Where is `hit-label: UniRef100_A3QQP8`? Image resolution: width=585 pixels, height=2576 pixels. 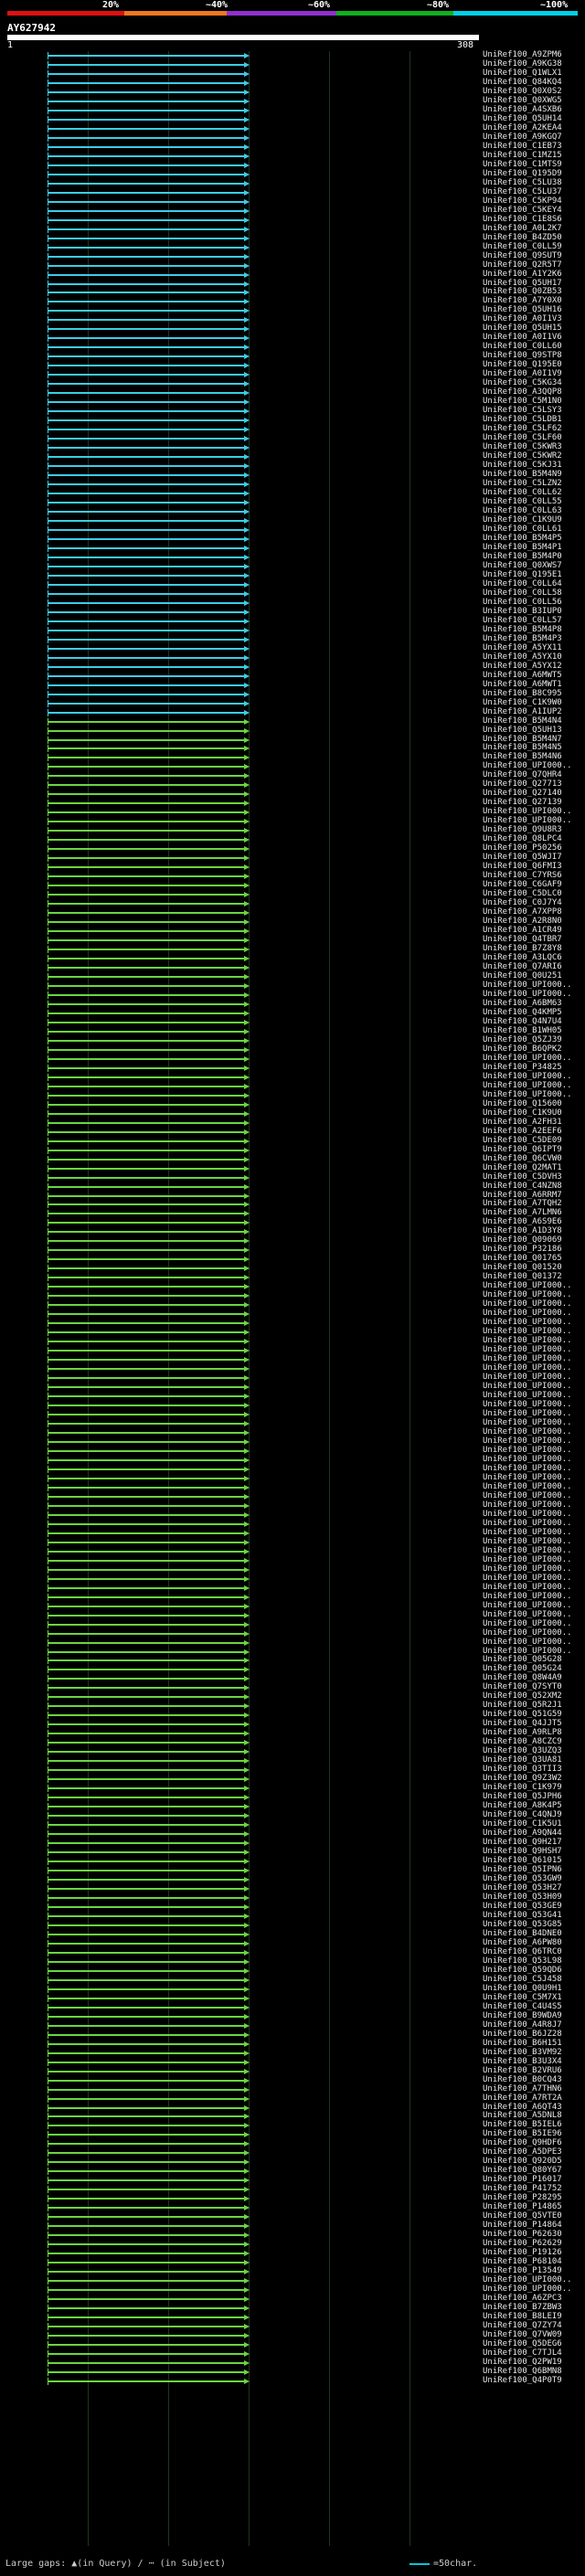
hit-label: UniRef100_A3QQP8 is located at coordinates (522, 392).